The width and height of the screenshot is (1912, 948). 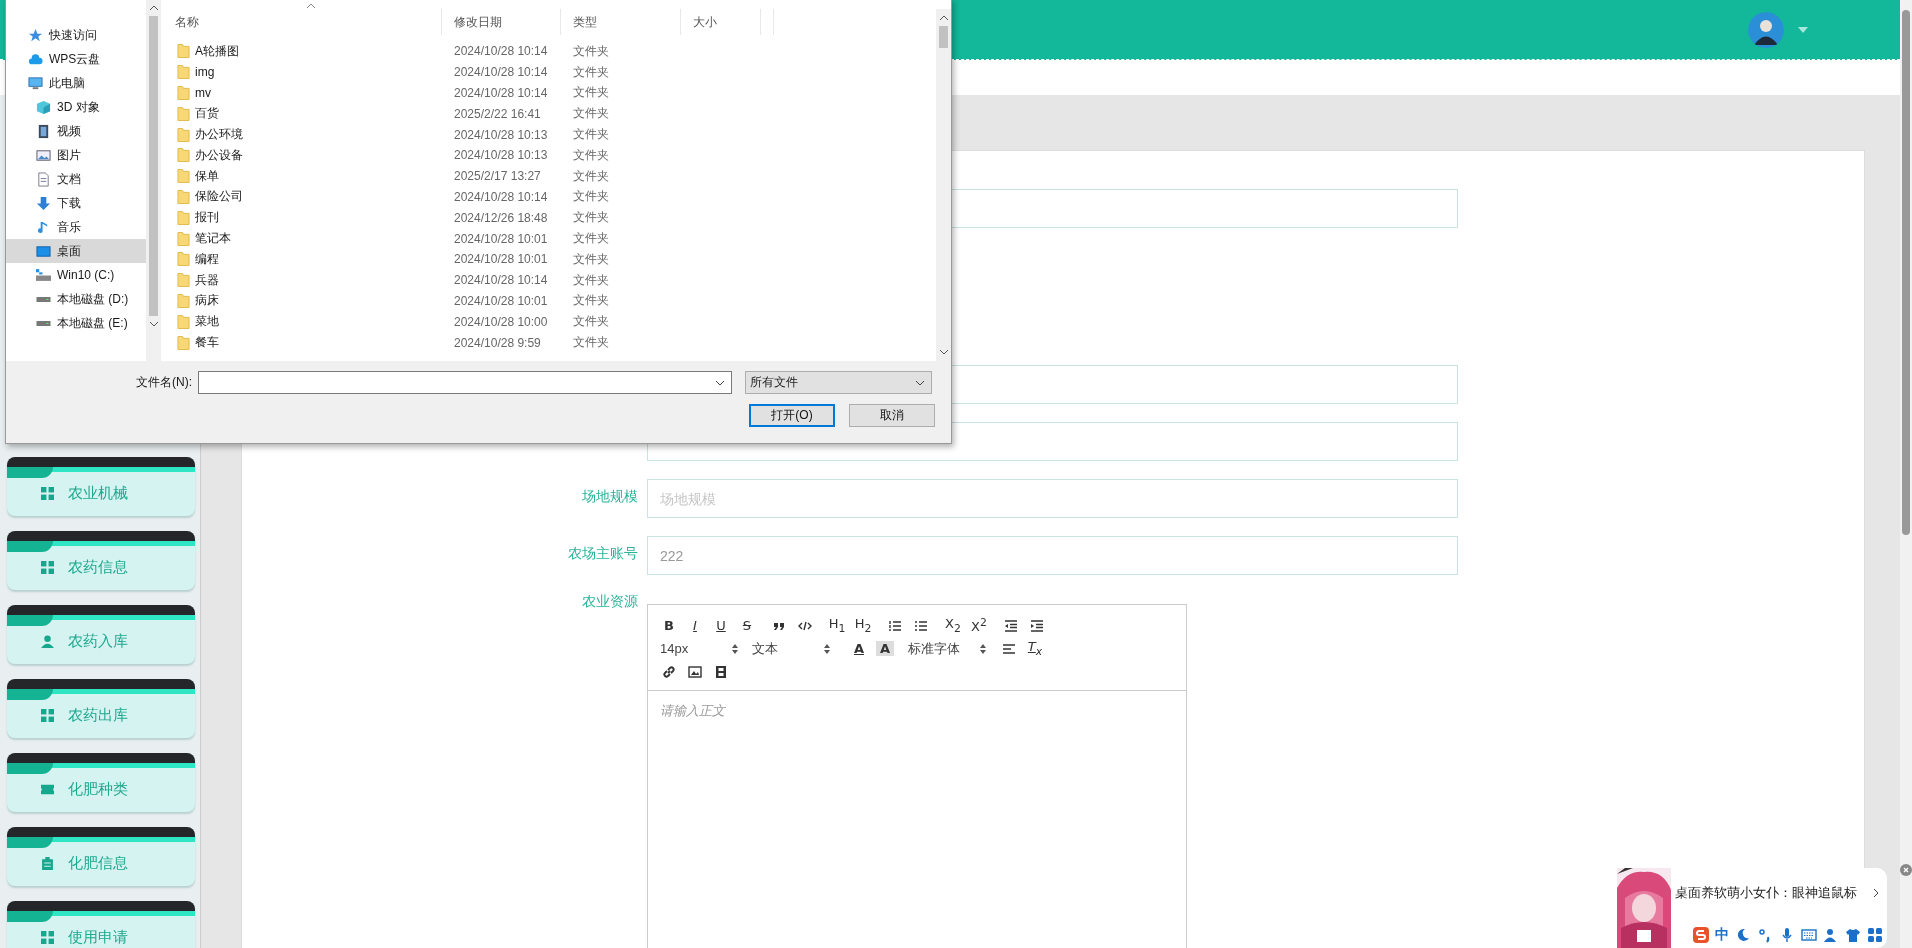 What do you see at coordinates (1722, 935) in the screenshot?
I see `input-mode-toggle: 中` at bounding box center [1722, 935].